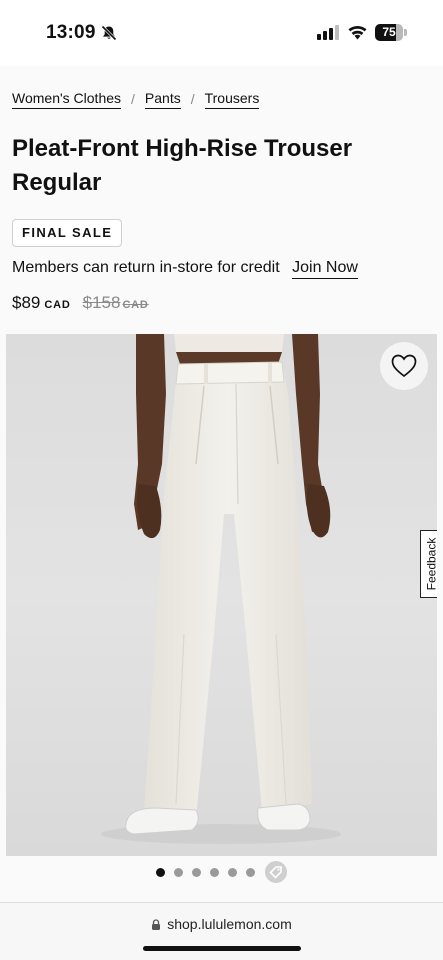 The image size is (443, 960). What do you see at coordinates (71, 32) in the screenshot?
I see `status-time: 13:09` at bounding box center [71, 32].